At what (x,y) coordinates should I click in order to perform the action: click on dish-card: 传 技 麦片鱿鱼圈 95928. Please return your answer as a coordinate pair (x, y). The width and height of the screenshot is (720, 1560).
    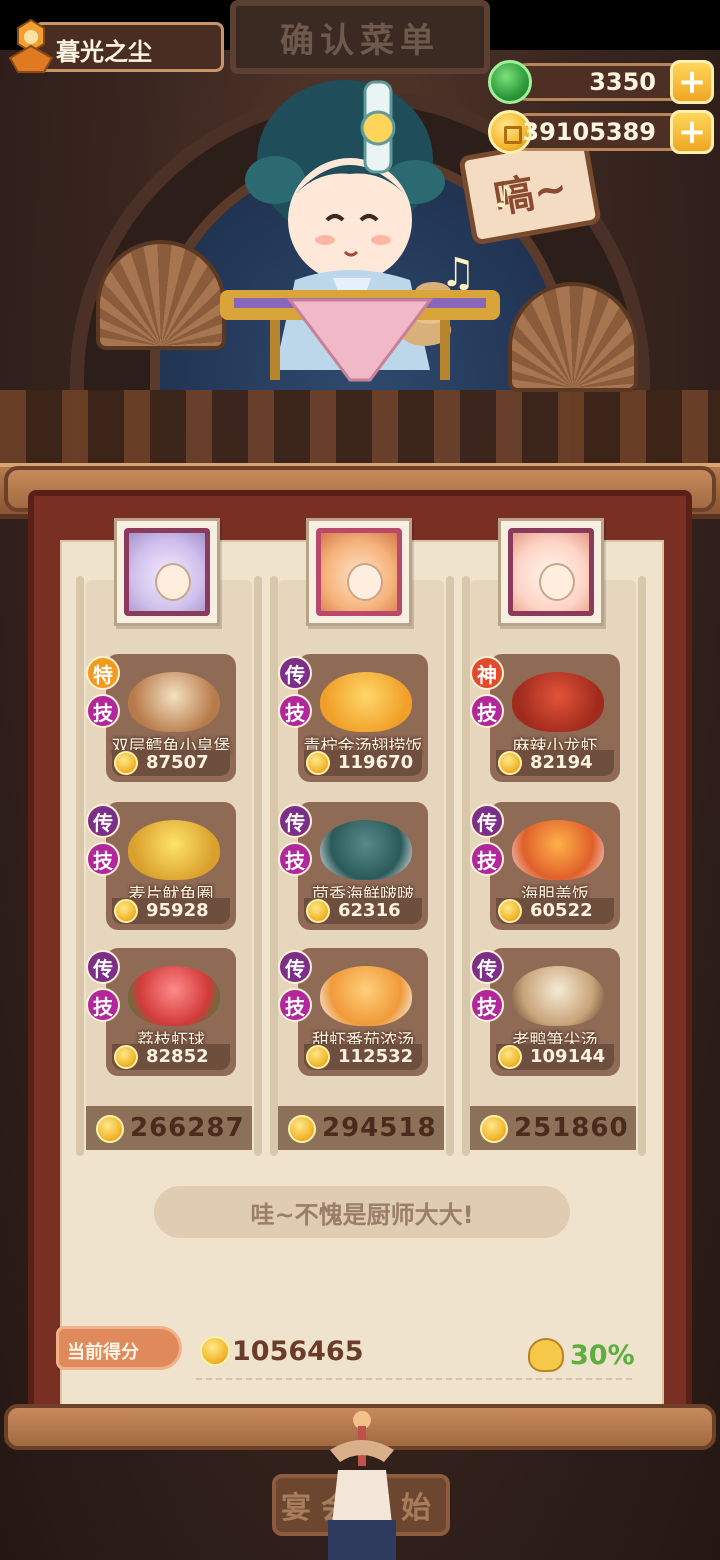
    Looking at the image, I should click on (161, 866).